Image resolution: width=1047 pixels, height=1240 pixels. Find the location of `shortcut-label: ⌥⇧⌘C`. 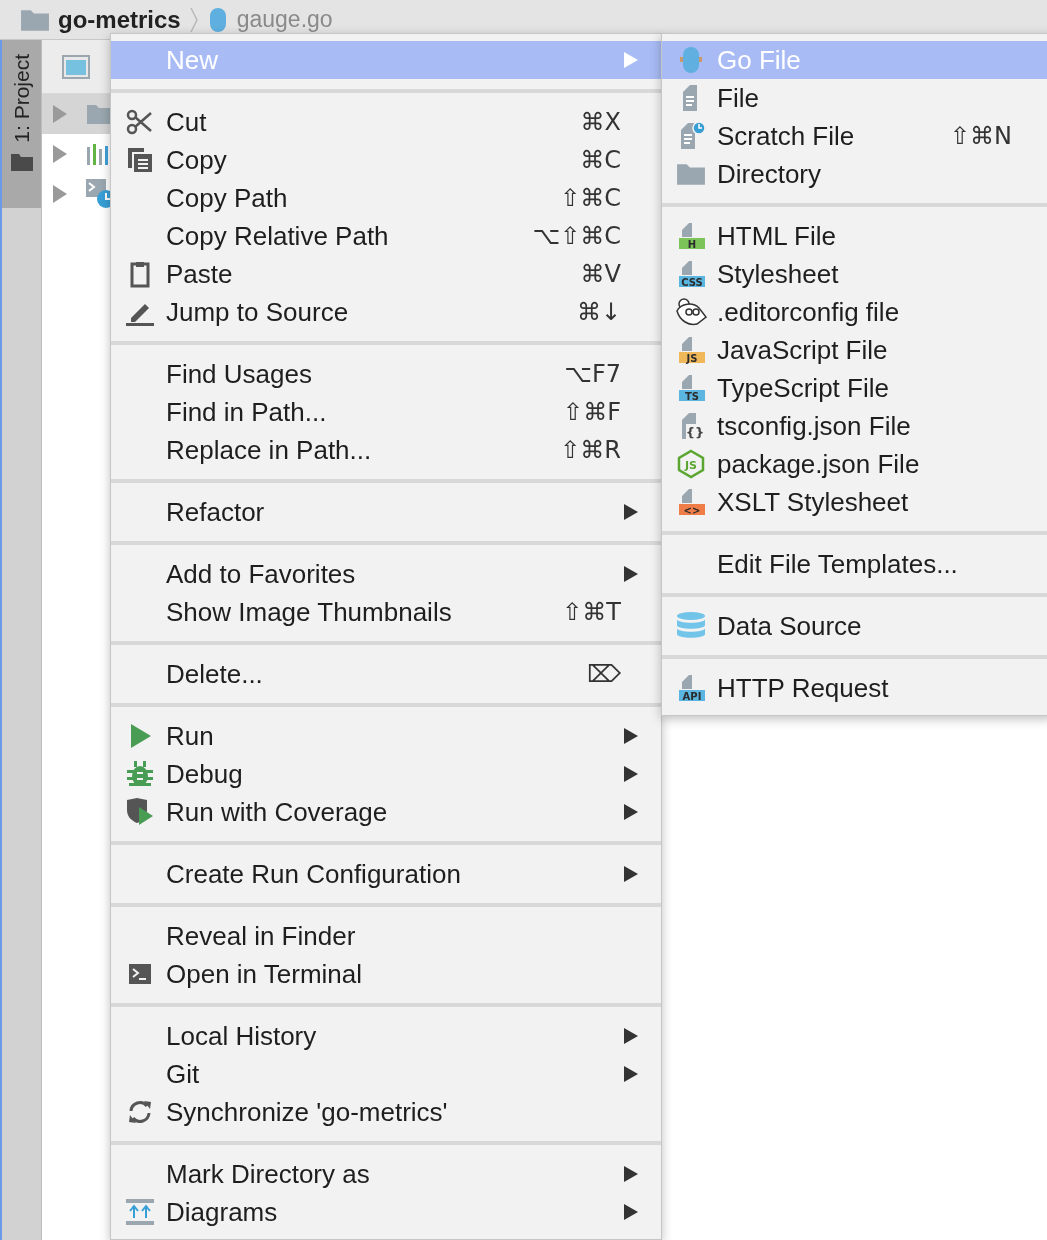

shortcut-label: ⌥⇧⌘C is located at coordinates (576, 236).